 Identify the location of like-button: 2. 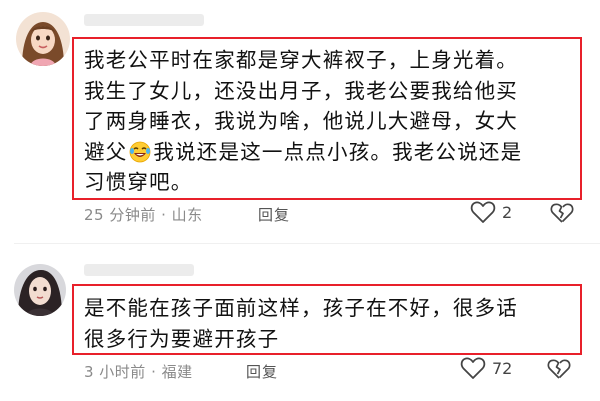
(491, 212).